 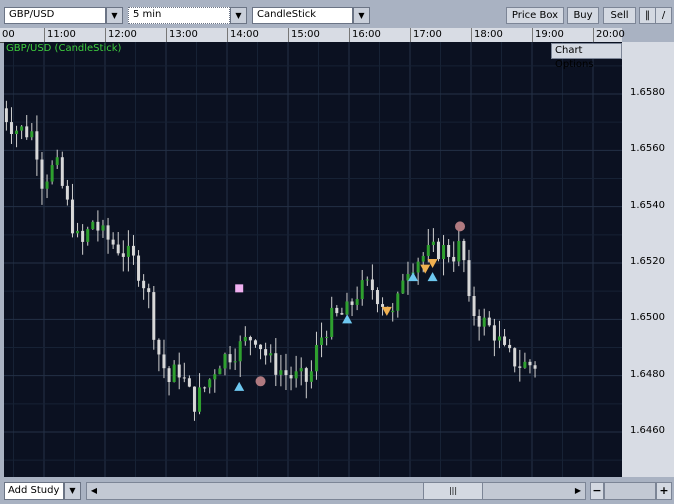 What do you see at coordinates (336, 491) in the screenshot?
I see `horizontal-scrollbar: ◀ ||| ▶` at bounding box center [336, 491].